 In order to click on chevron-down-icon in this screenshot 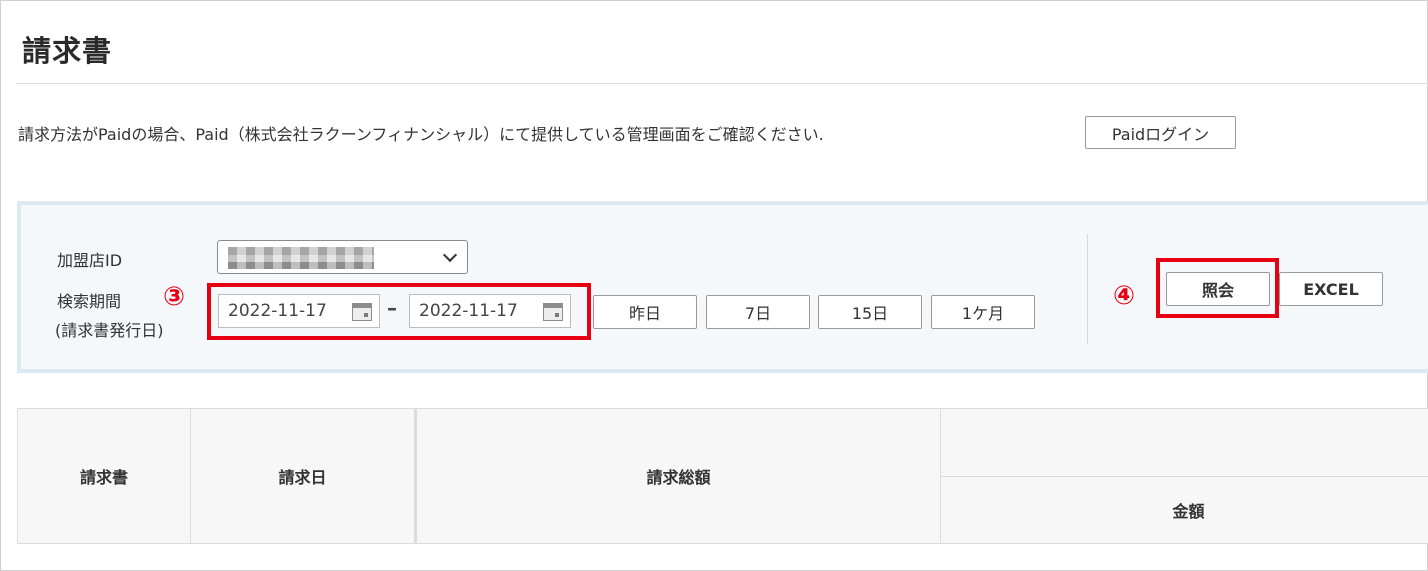, I will do `click(450, 255)`.